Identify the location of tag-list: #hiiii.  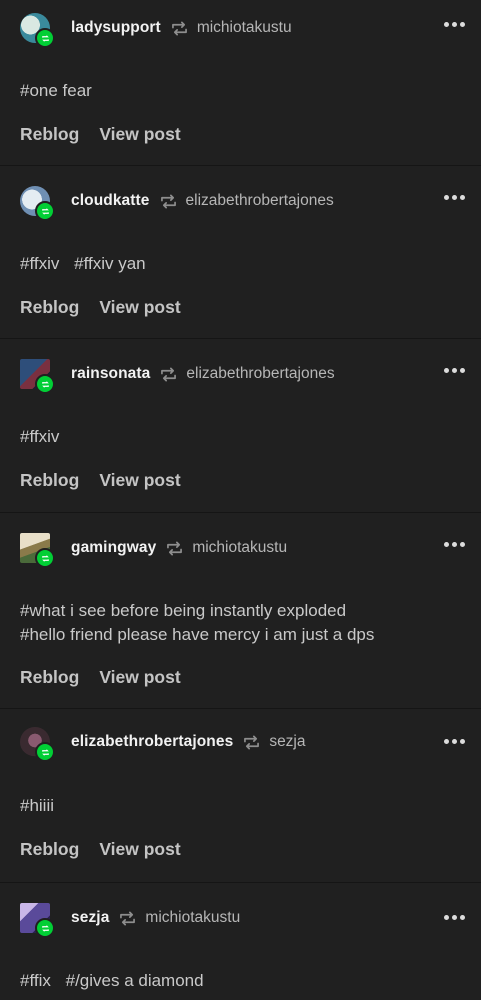
(42, 806).